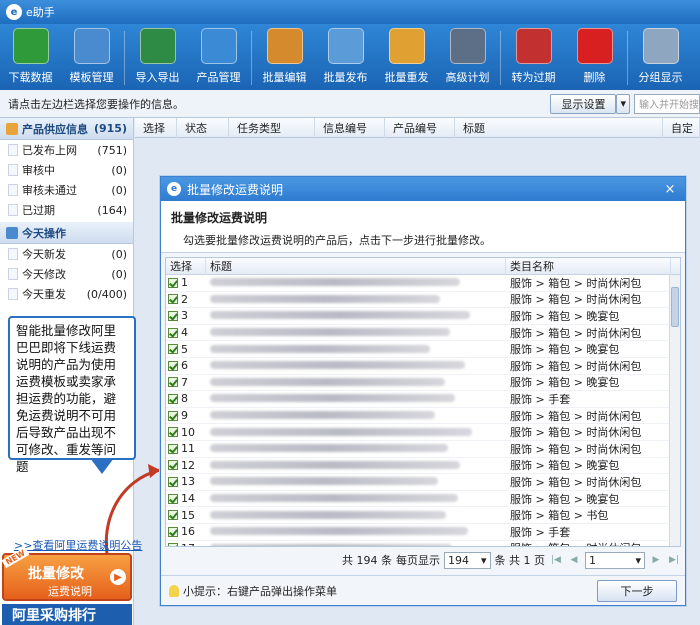 The width and height of the screenshot is (700, 625). I want to click on sidebar-section-today: 今天操作, so click(66, 233).